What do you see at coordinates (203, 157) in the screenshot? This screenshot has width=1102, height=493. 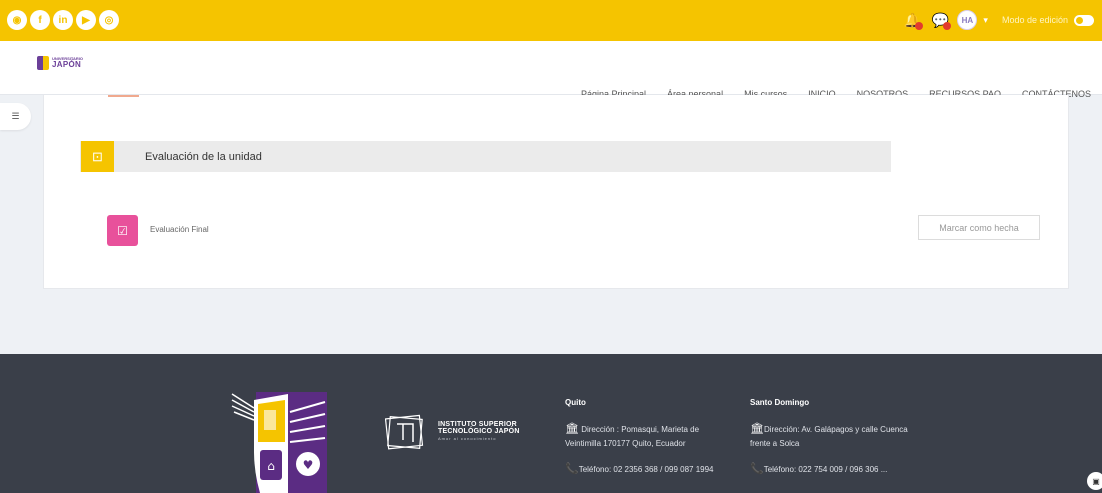 I see `section-title: Evaluación de la unidad` at bounding box center [203, 157].